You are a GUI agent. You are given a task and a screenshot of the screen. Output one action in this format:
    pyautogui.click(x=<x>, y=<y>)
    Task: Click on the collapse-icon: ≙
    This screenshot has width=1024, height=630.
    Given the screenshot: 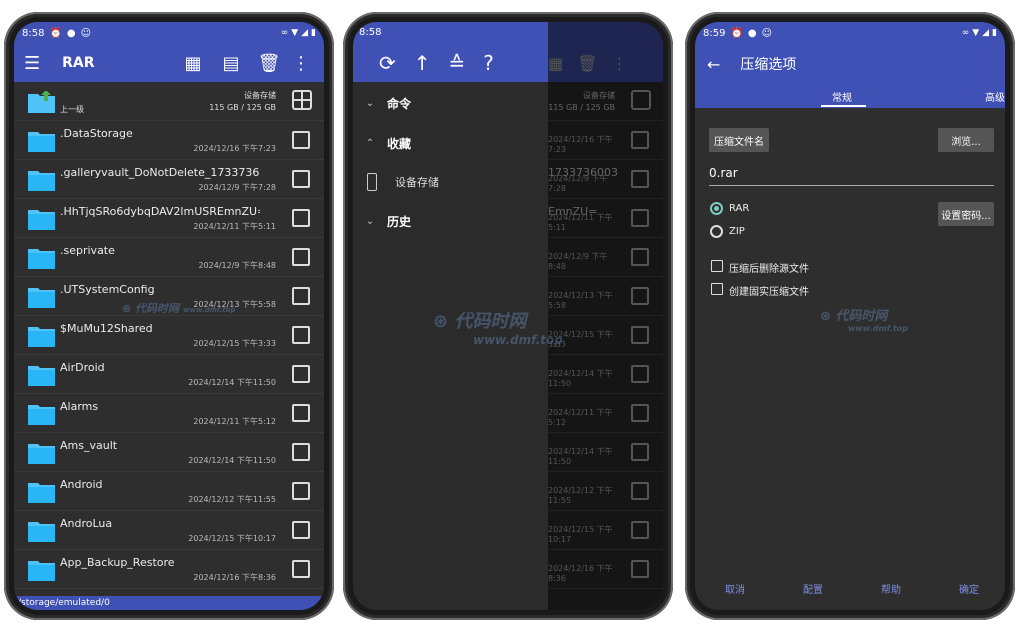 What is the action you would take?
    pyautogui.click(x=457, y=63)
    